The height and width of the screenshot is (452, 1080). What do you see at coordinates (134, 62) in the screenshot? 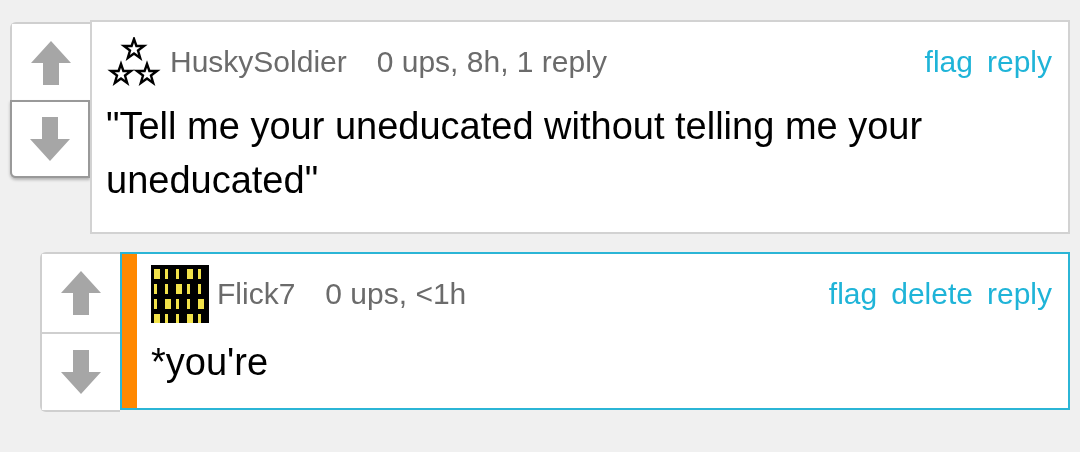
I see `stars-icon` at bounding box center [134, 62].